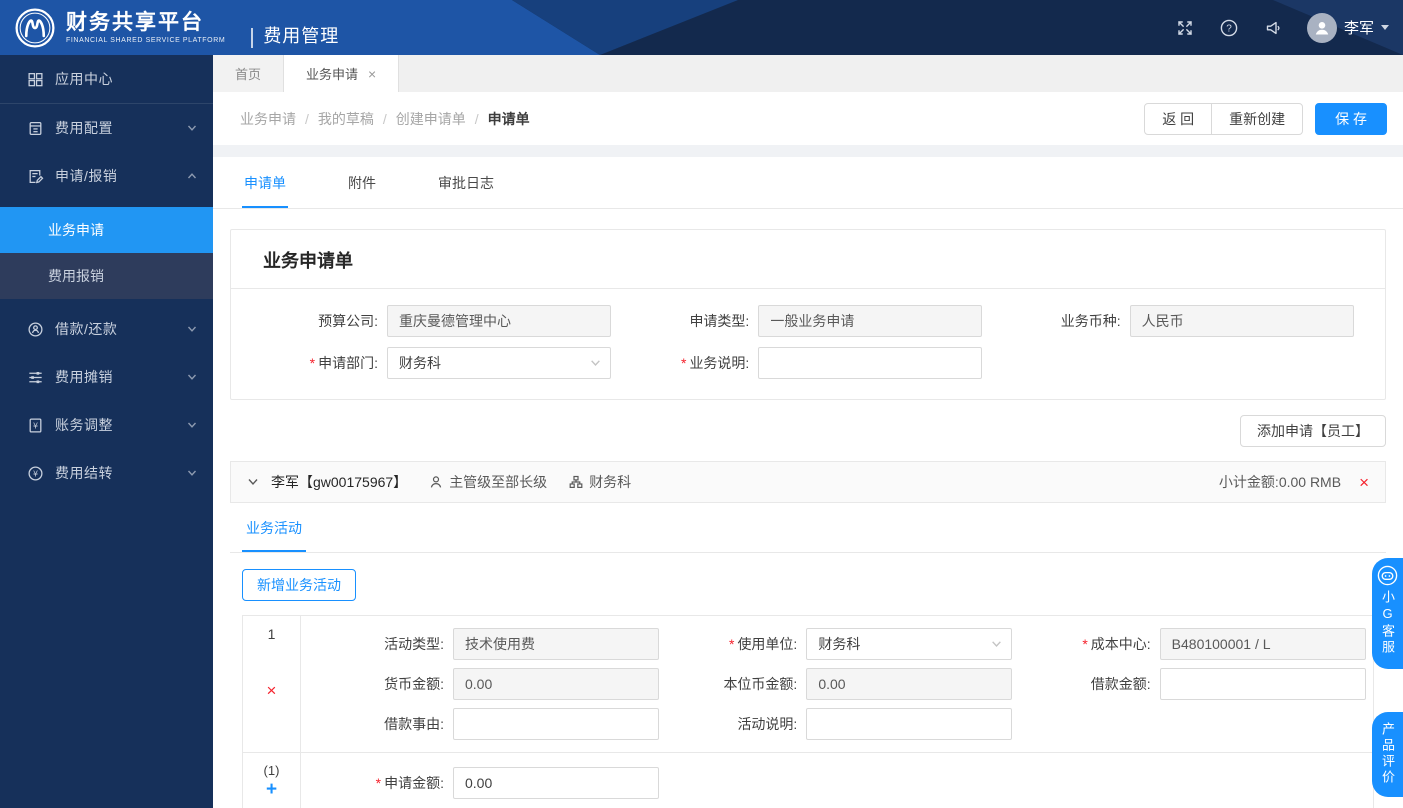 The width and height of the screenshot is (1403, 808). What do you see at coordinates (35, 377) in the screenshot?
I see `amortize-icon` at bounding box center [35, 377].